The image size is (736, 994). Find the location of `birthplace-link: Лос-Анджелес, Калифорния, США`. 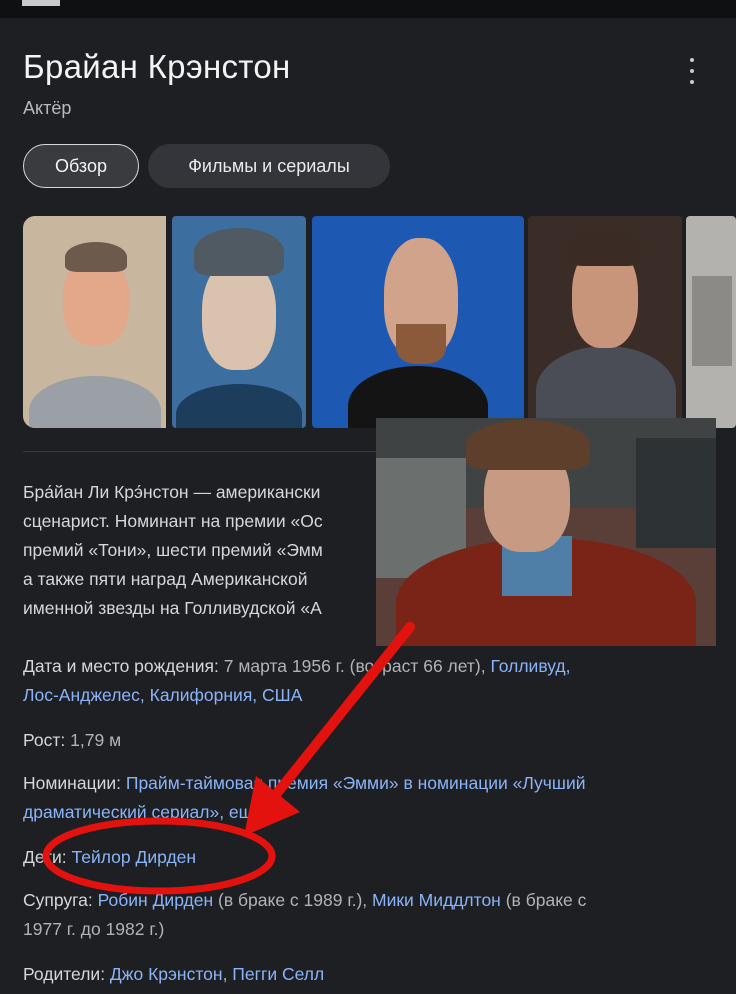

birthplace-link: Лос-Анджелес, Калифорния, США is located at coordinates (162, 695).